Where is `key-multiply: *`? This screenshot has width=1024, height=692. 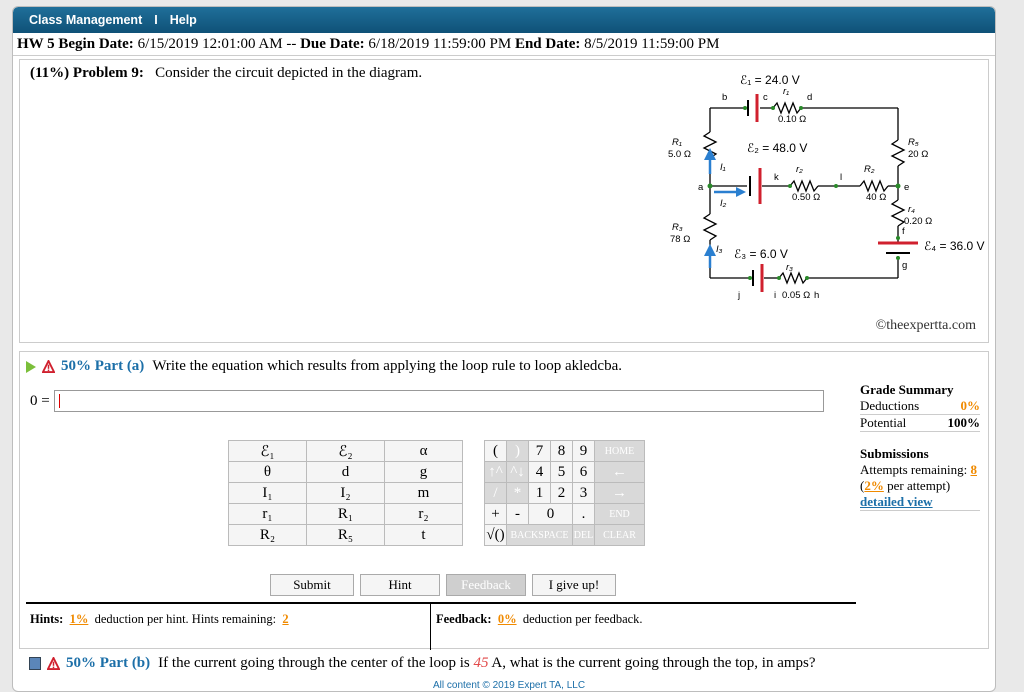 key-multiply: * is located at coordinates (517, 493).